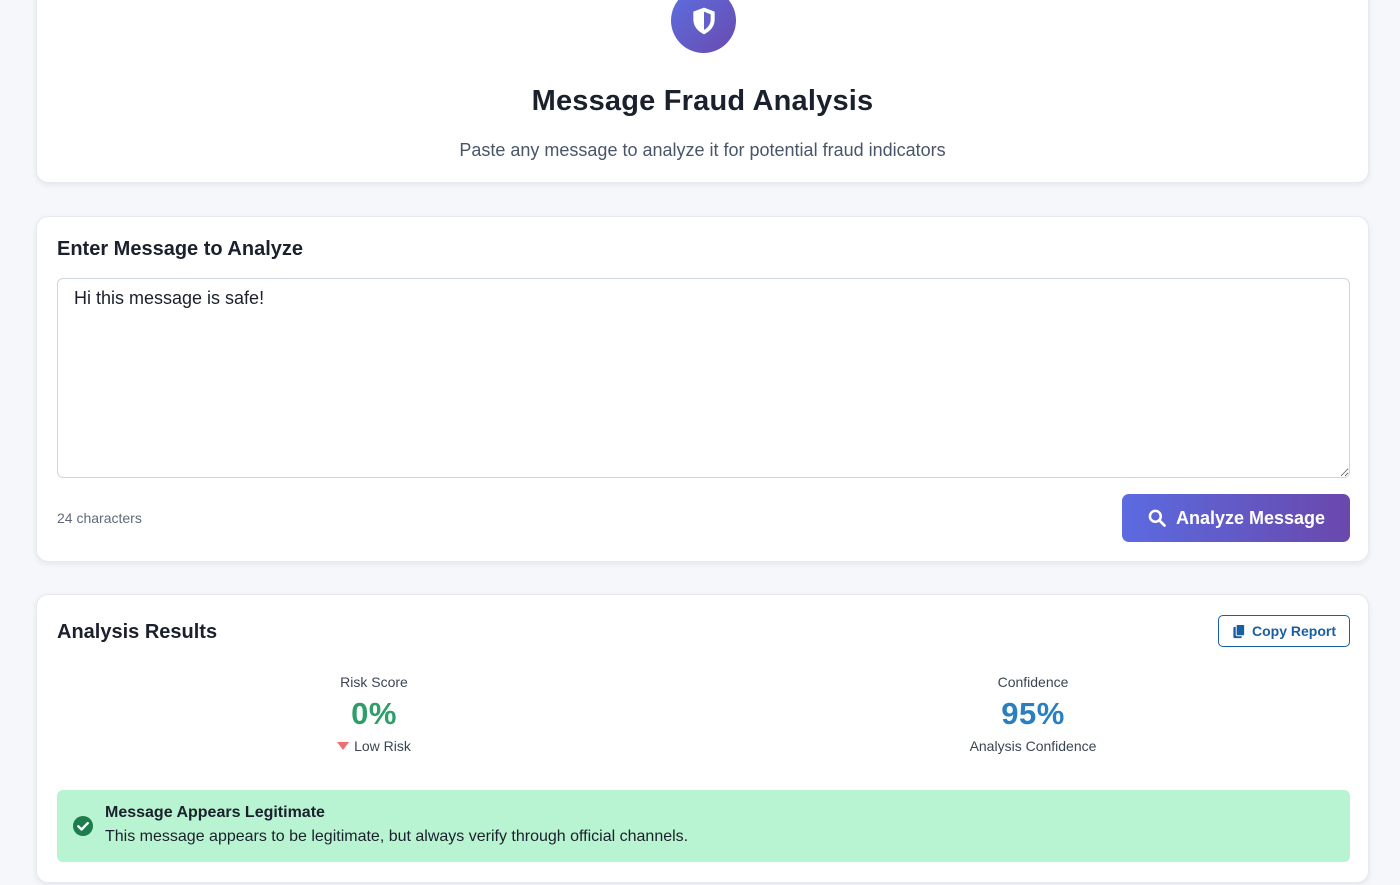 This screenshot has height=885, width=1400. What do you see at coordinates (1294, 631) in the screenshot?
I see `copy-report-label: Copy Report` at bounding box center [1294, 631].